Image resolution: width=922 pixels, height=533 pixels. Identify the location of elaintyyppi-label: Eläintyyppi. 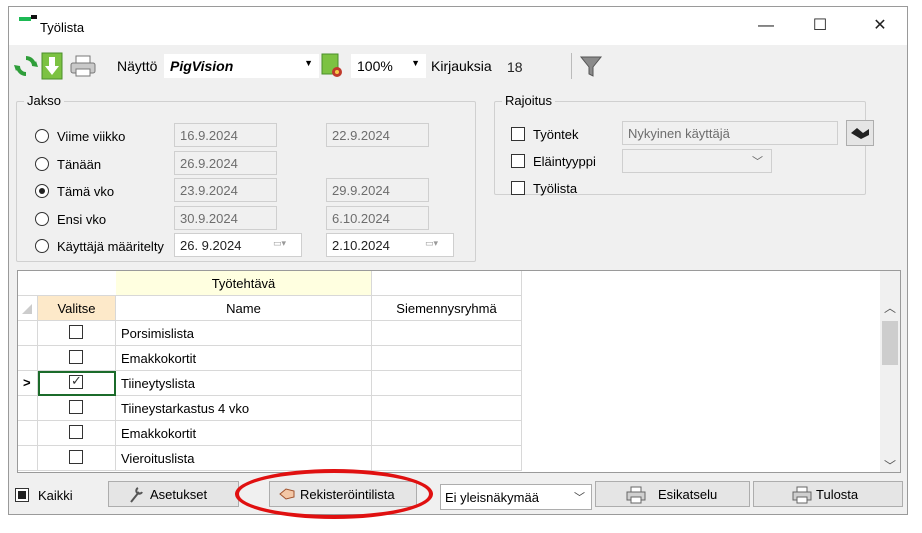
(564, 161).